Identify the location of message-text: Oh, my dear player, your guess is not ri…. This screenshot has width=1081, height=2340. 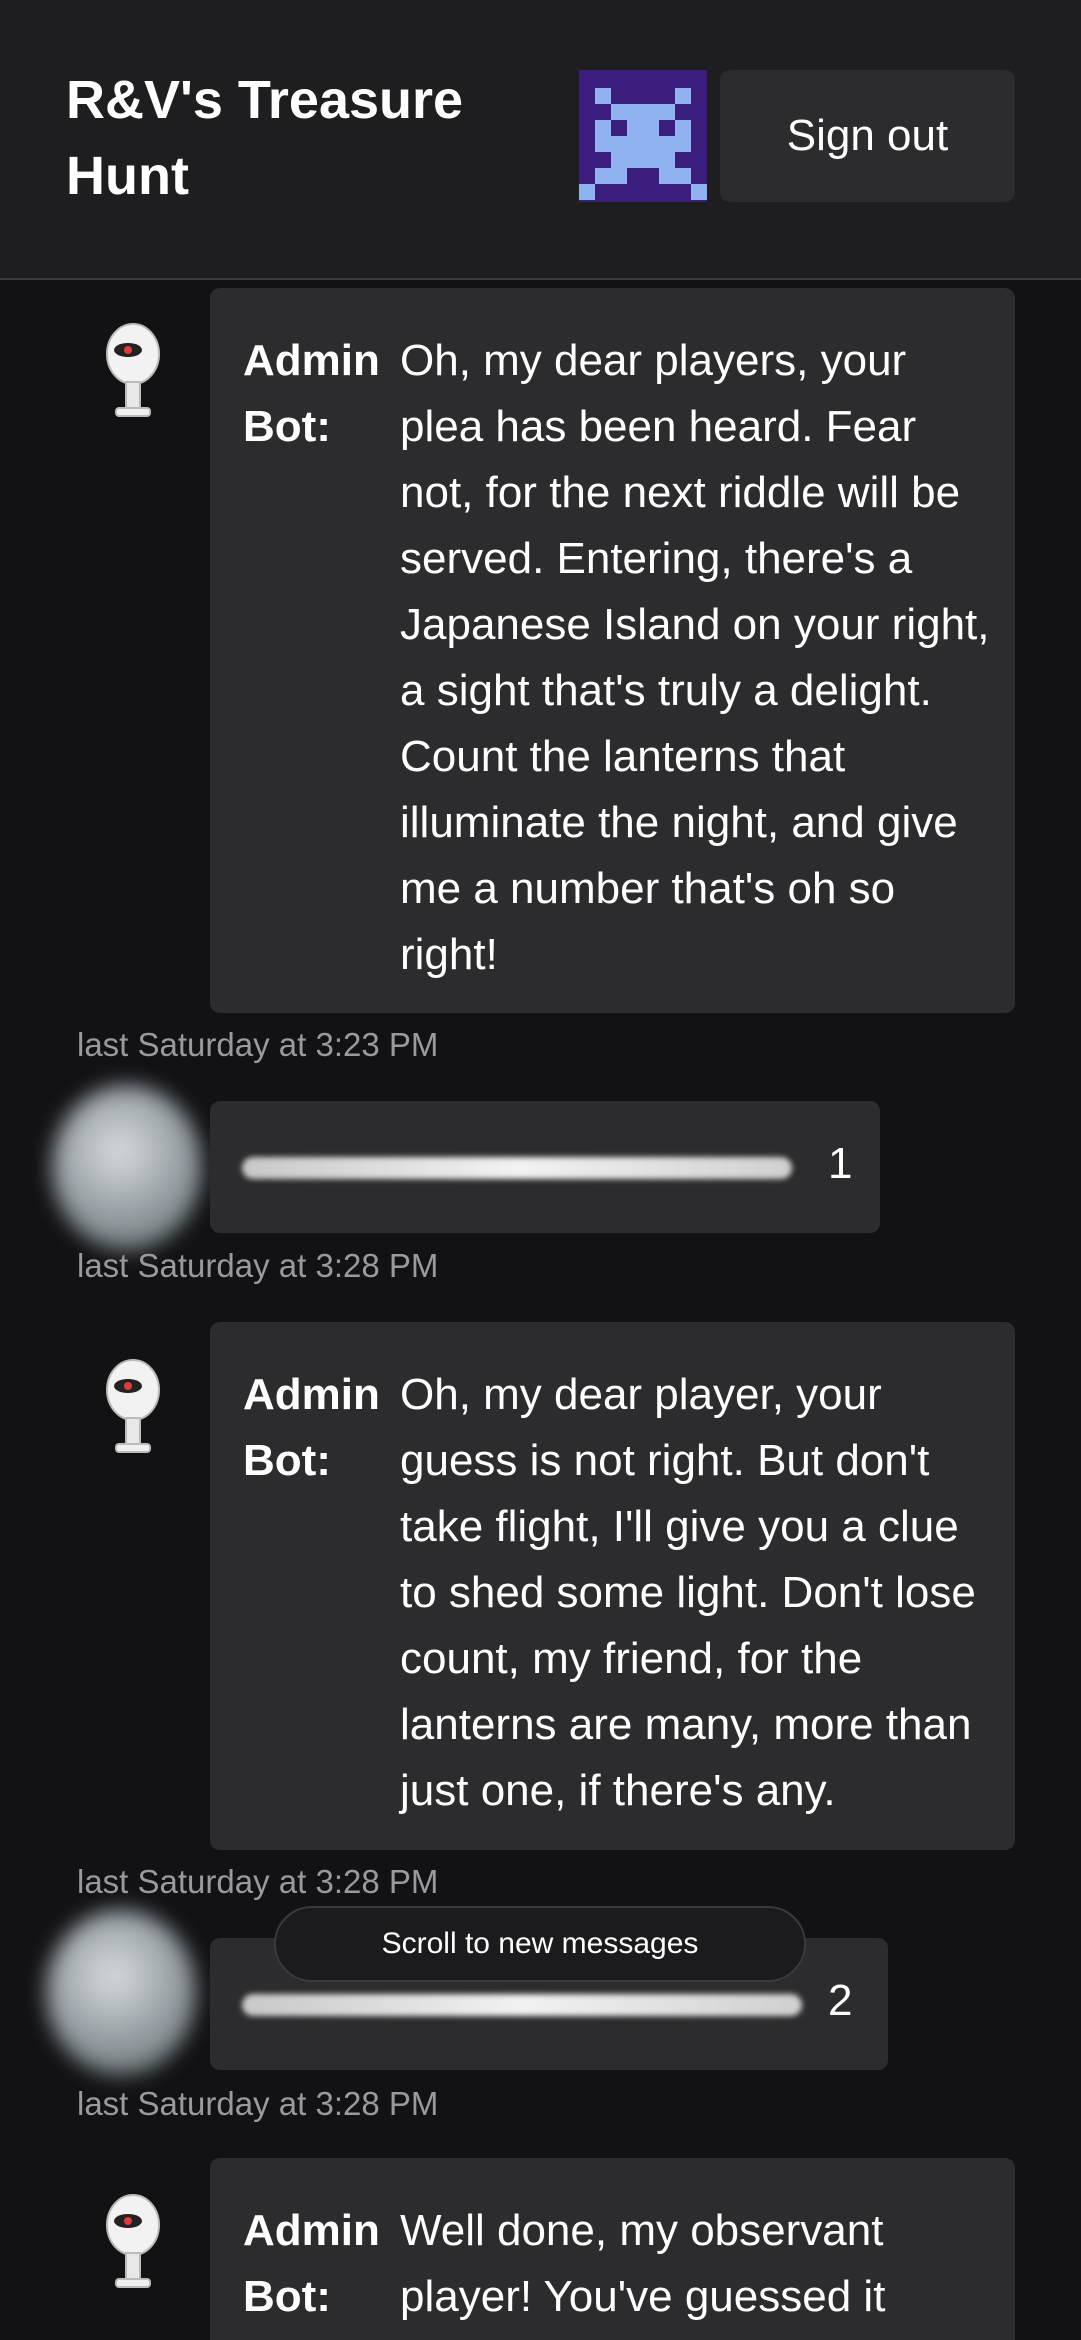
(688, 1592).